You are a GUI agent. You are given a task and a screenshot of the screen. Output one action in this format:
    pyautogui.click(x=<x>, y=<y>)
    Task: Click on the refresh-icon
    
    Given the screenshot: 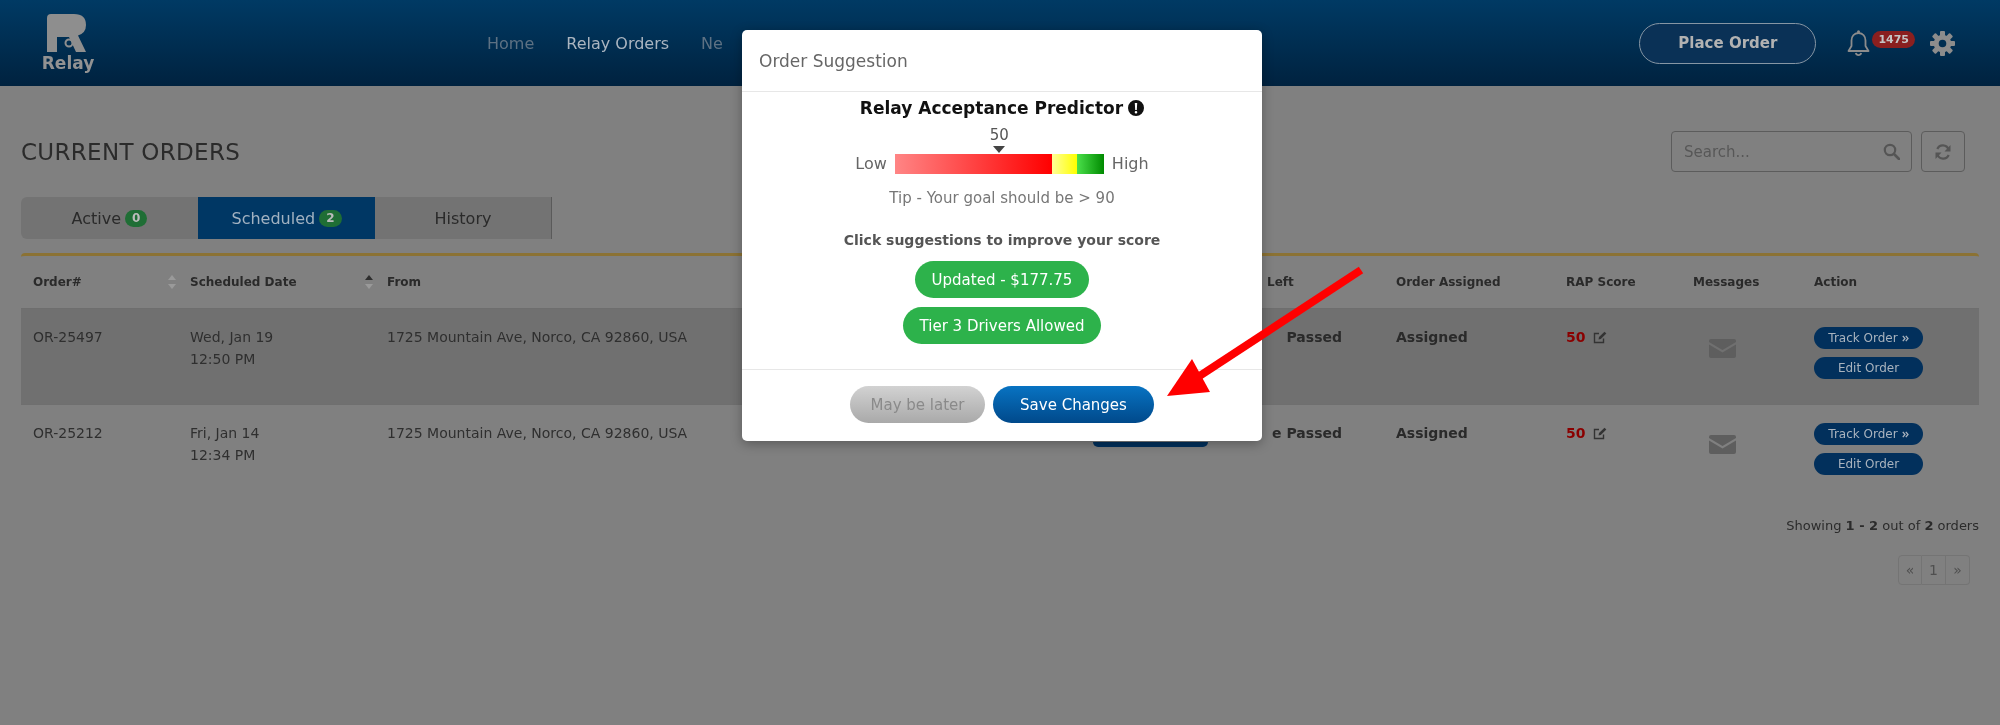 What is the action you would take?
    pyautogui.click(x=1943, y=151)
    